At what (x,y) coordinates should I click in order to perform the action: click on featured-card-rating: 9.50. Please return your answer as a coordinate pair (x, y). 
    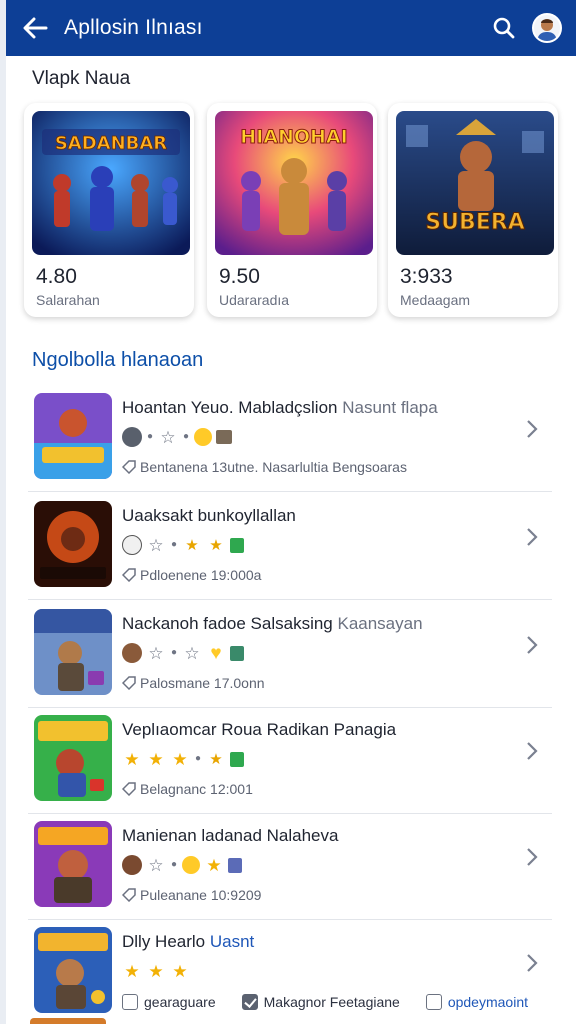
    Looking at the image, I should click on (239, 276).